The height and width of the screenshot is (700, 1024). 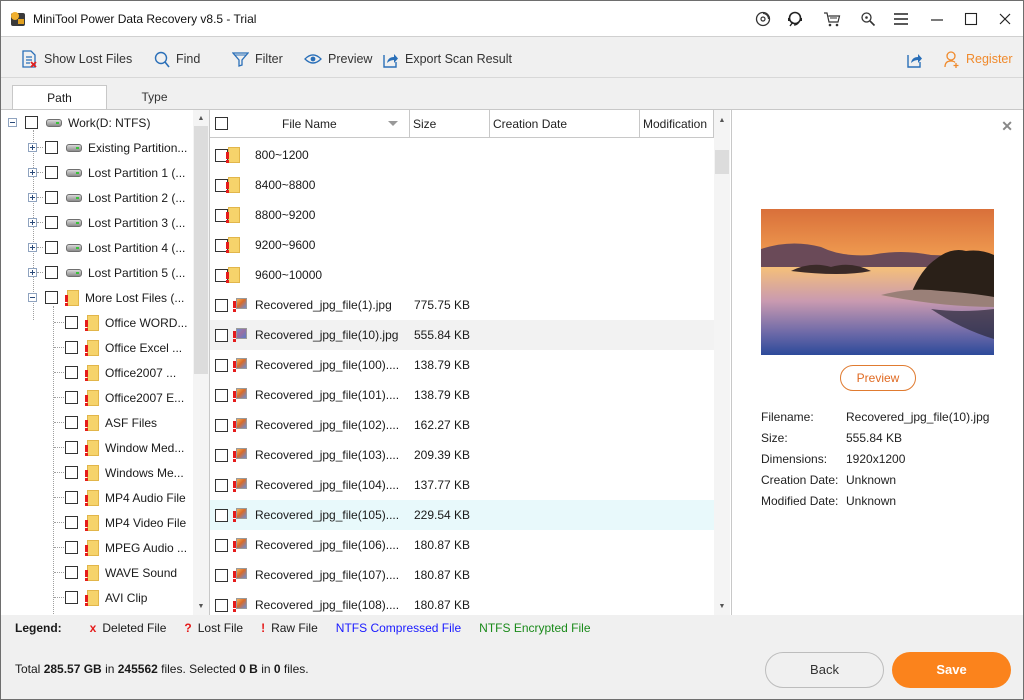 What do you see at coordinates (901, 19) in the screenshot?
I see `menu-icon` at bounding box center [901, 19].